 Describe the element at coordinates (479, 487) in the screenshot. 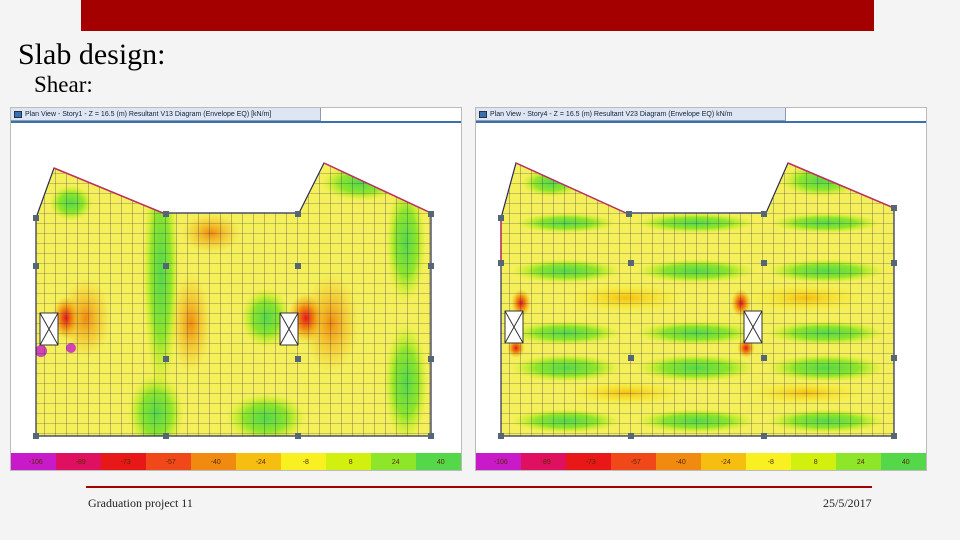

I see `footer-divider` at that location.